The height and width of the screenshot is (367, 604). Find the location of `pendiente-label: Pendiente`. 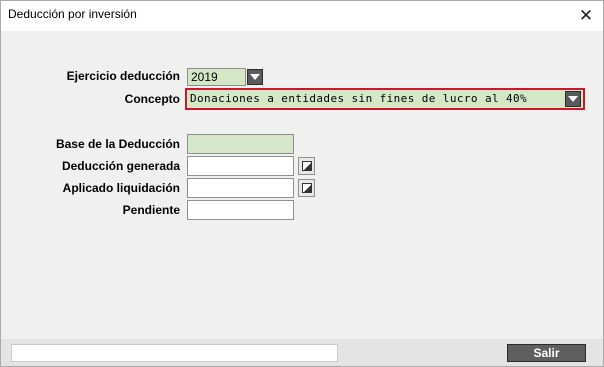

pendiente-label: Pendiente is located at coordinates (151, 210).